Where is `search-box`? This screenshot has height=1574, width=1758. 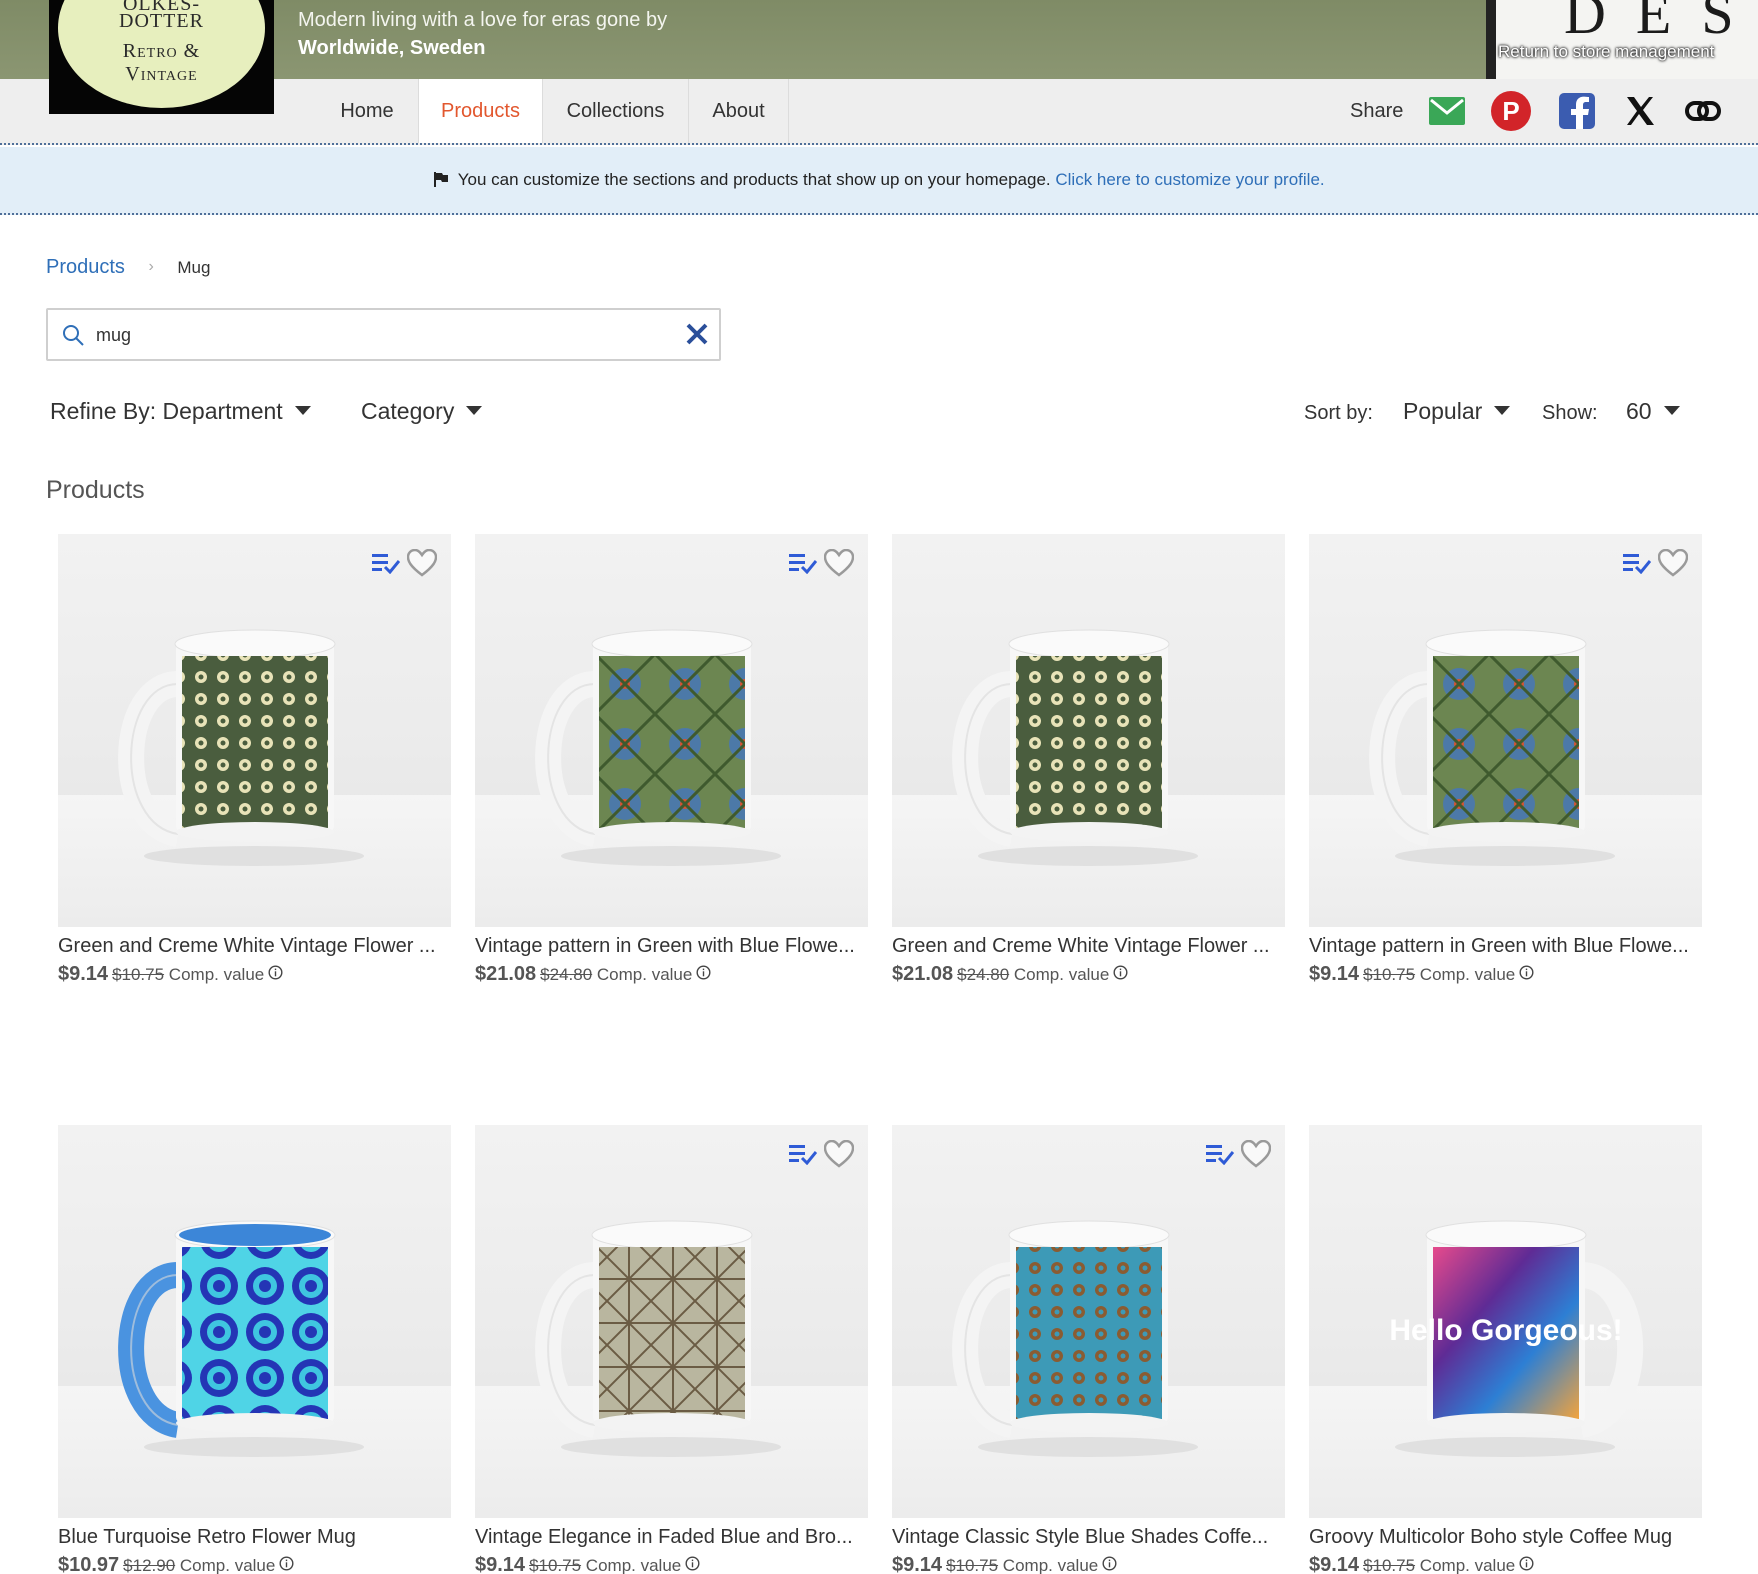
search-box is located at coordinates (383, 334).